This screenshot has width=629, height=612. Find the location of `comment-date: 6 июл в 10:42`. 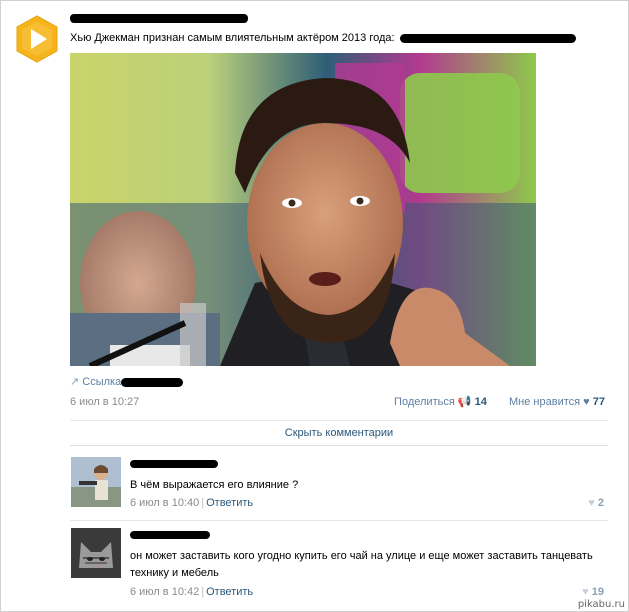

comment-date: 6 июл в 10:42 is located at coordinates (164, 592).